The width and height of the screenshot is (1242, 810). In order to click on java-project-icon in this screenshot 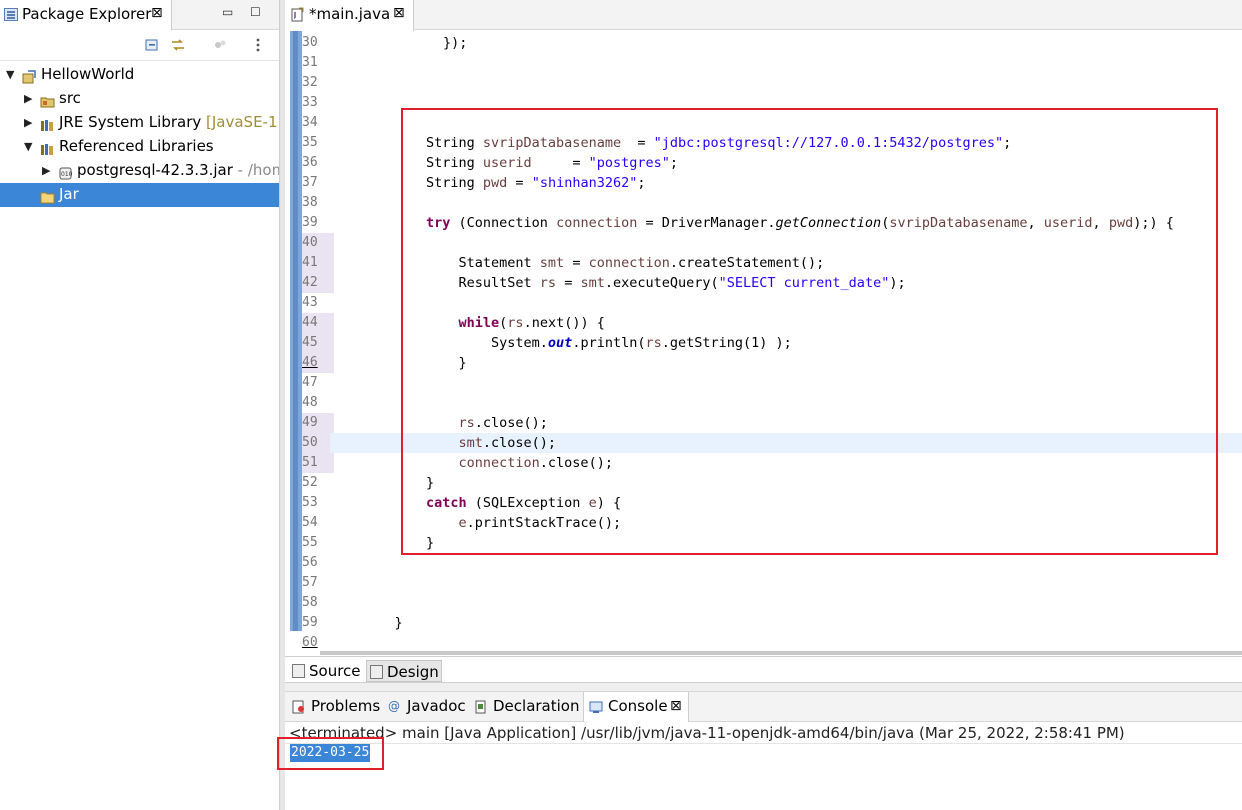, I will do `click(29, 76)`.